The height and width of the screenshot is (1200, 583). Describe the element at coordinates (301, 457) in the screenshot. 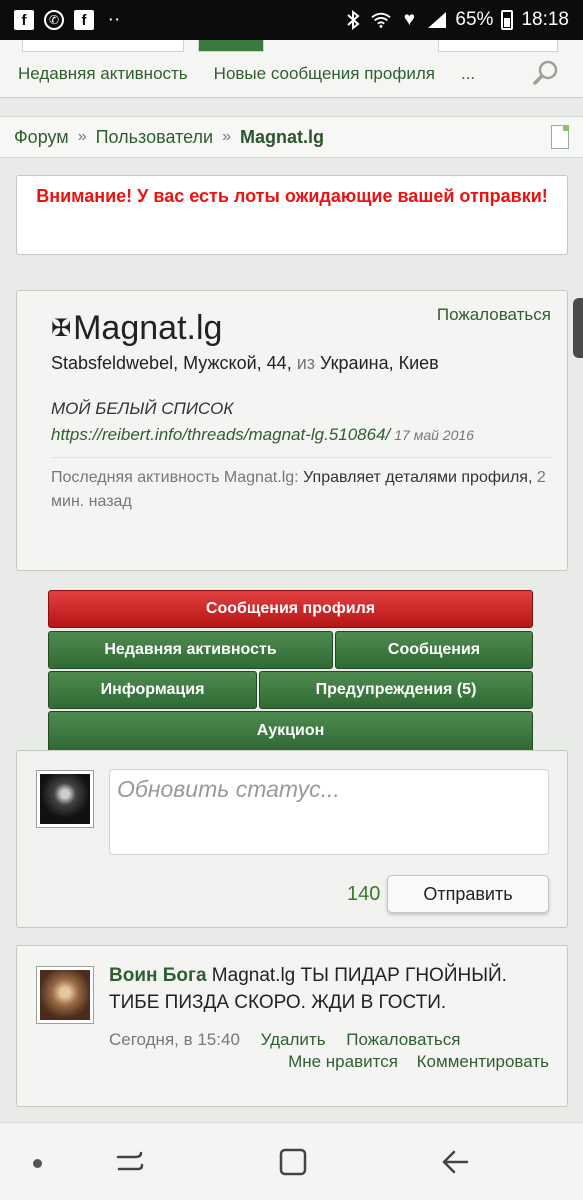

I see `divider` at that location.